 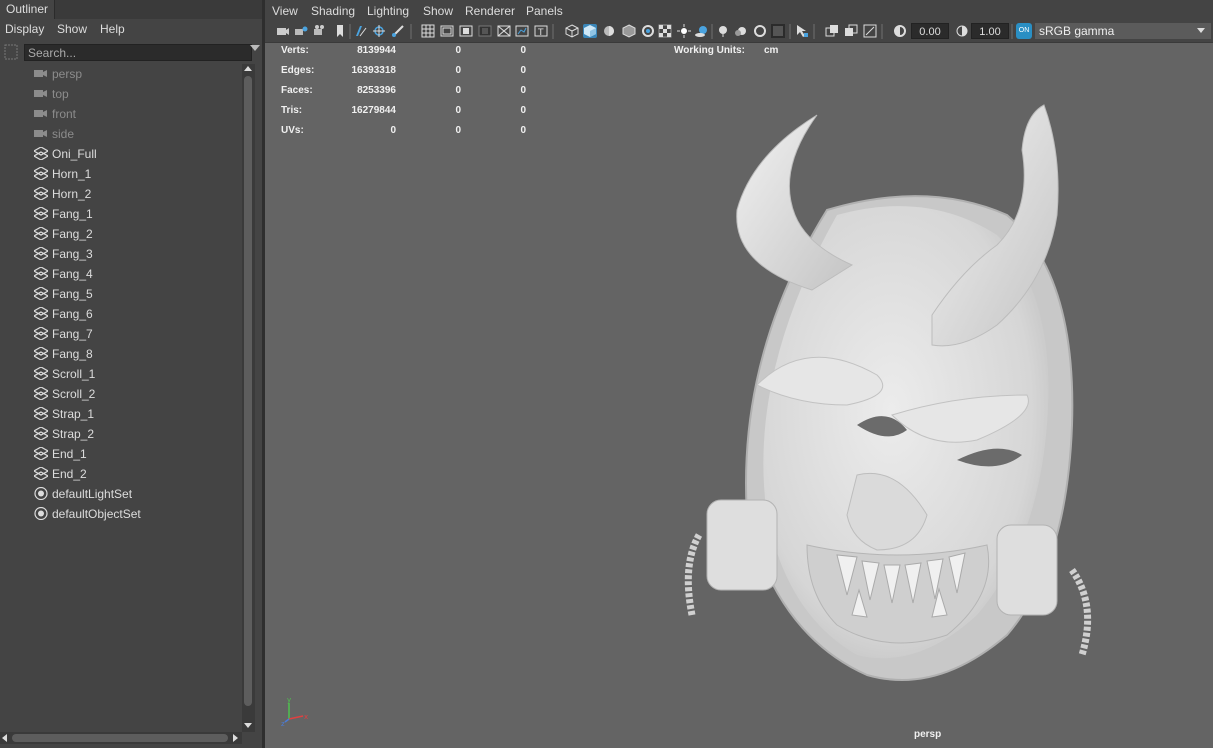 I want to click on menu-panels: Panels, so click(x=544, y=11).